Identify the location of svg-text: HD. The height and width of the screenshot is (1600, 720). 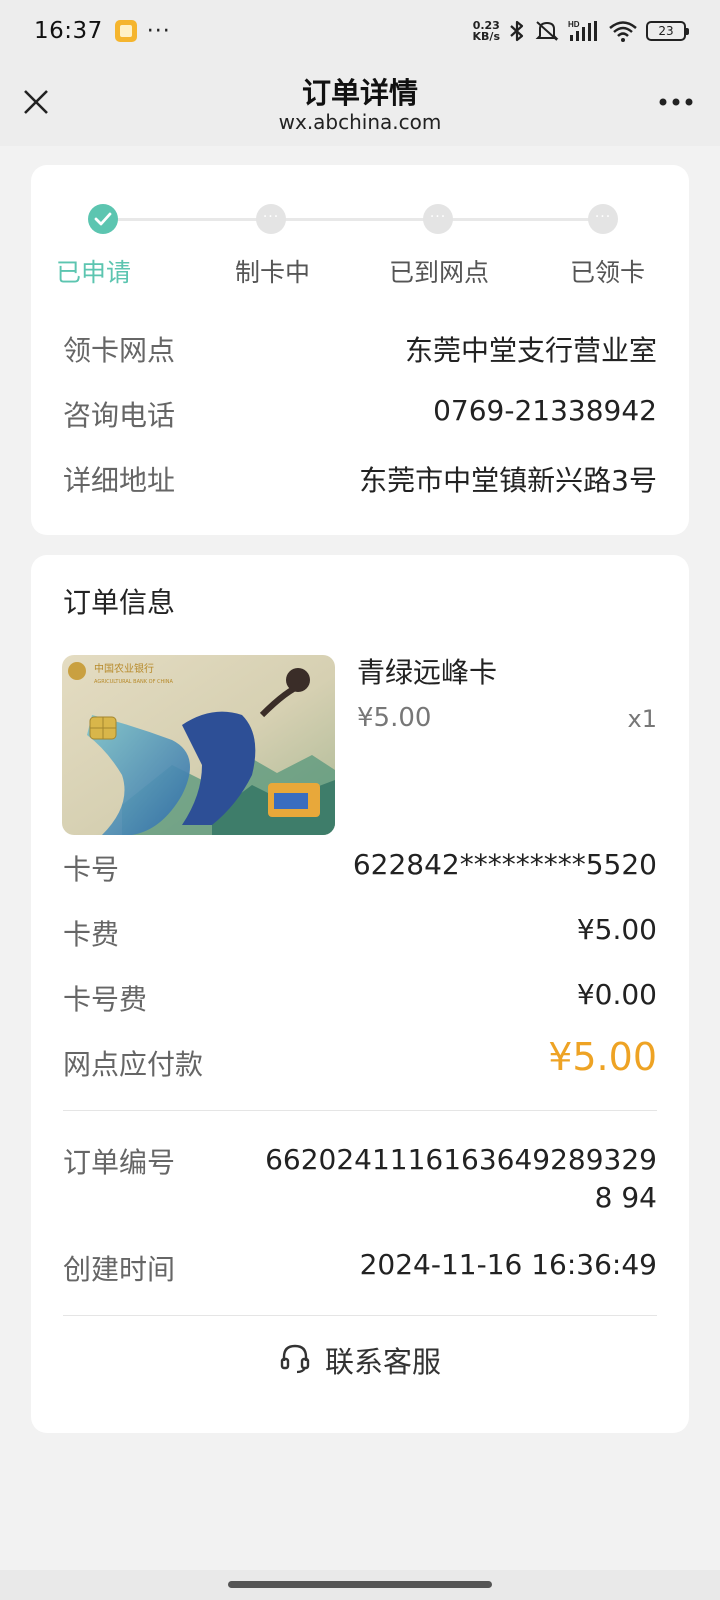
(574, 24).